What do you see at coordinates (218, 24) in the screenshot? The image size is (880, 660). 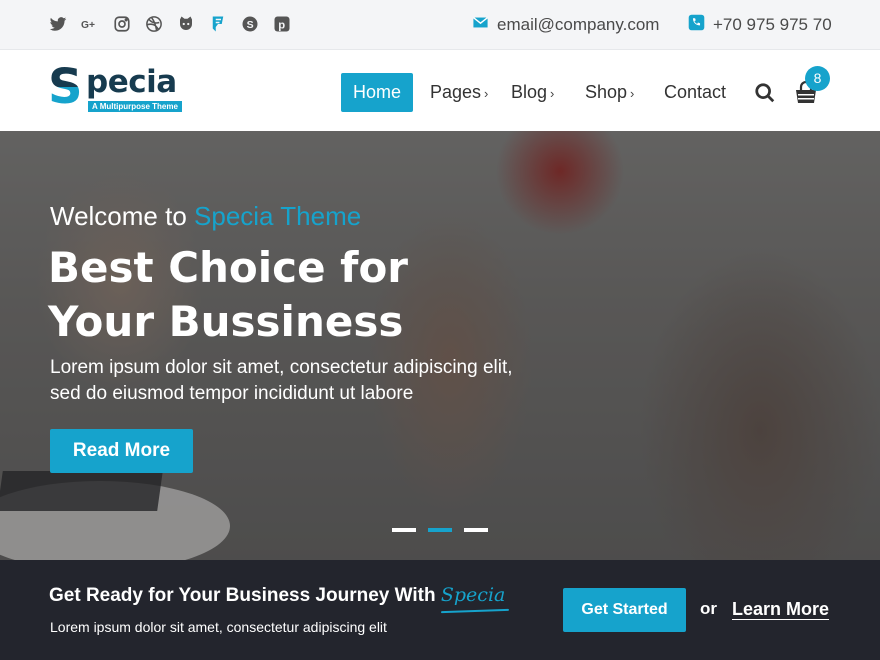 I see `foursquare-icon` at bounding box center [218, 24].